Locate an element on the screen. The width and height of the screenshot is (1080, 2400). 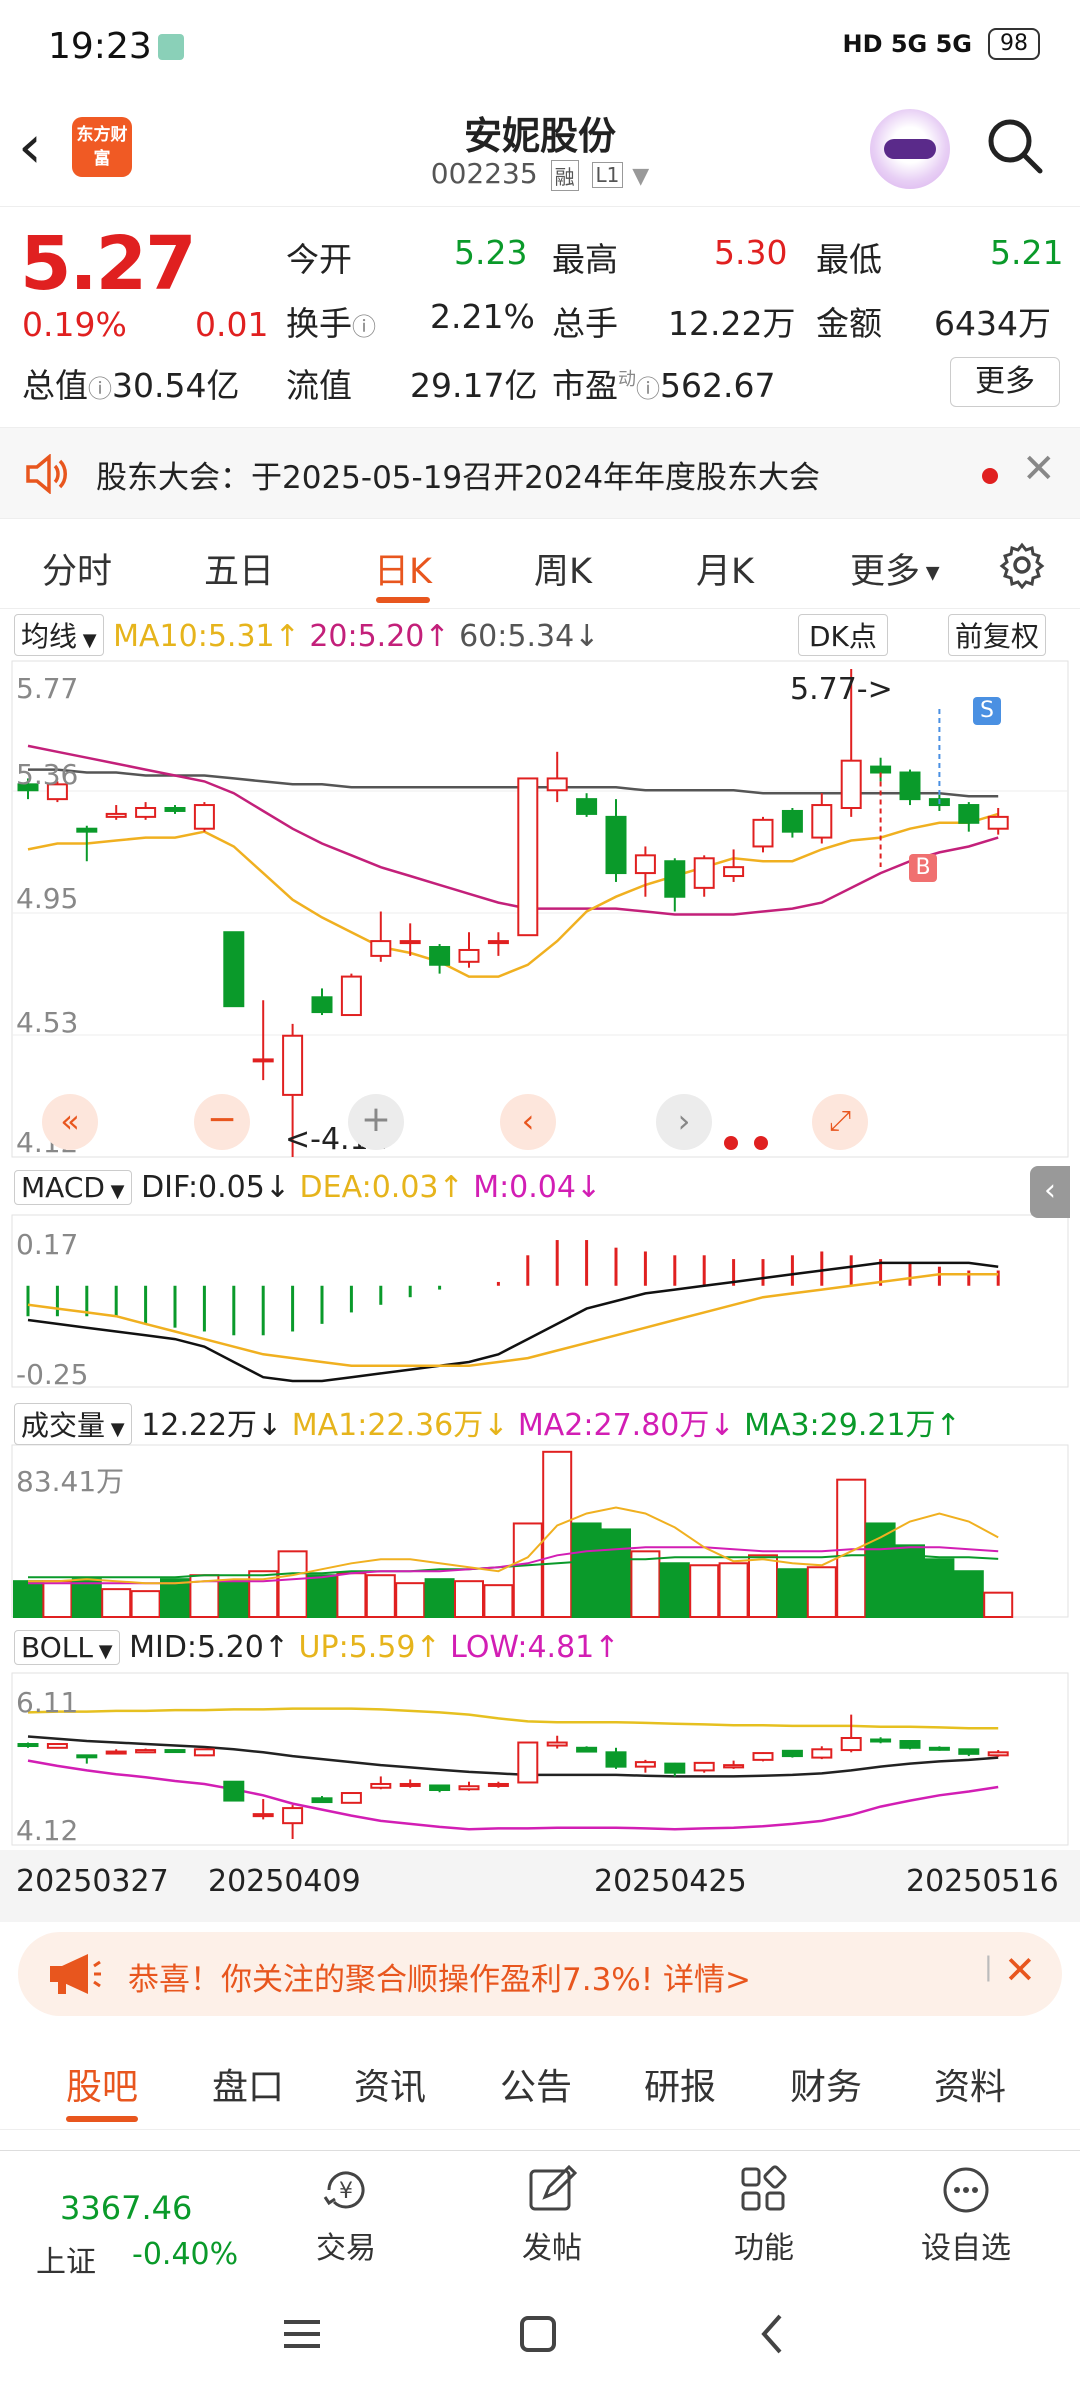
collapse-panel-icon: ‹ is located at coordinates (1050, 1192).